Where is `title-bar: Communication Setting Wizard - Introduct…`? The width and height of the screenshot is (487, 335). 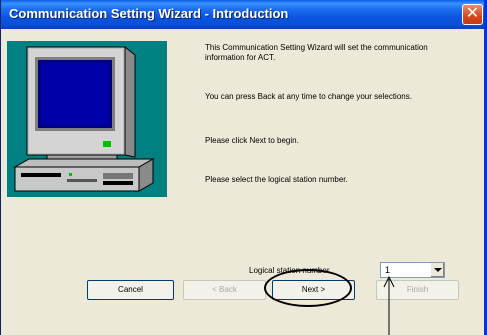 title-bar: Communication Setting Wizard - Introduct… is located at coordinates (242, 14).